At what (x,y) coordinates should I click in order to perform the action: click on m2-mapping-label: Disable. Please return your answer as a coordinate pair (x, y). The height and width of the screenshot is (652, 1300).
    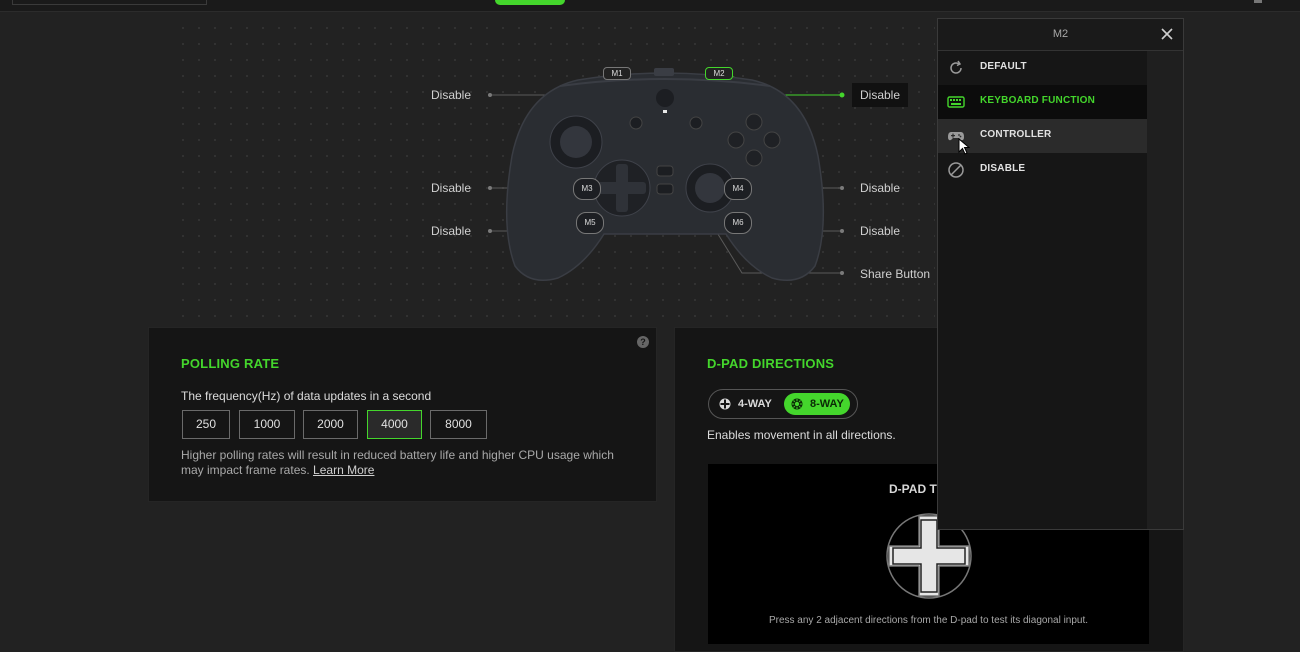
    Looking at the image, I should click on (880, 95).